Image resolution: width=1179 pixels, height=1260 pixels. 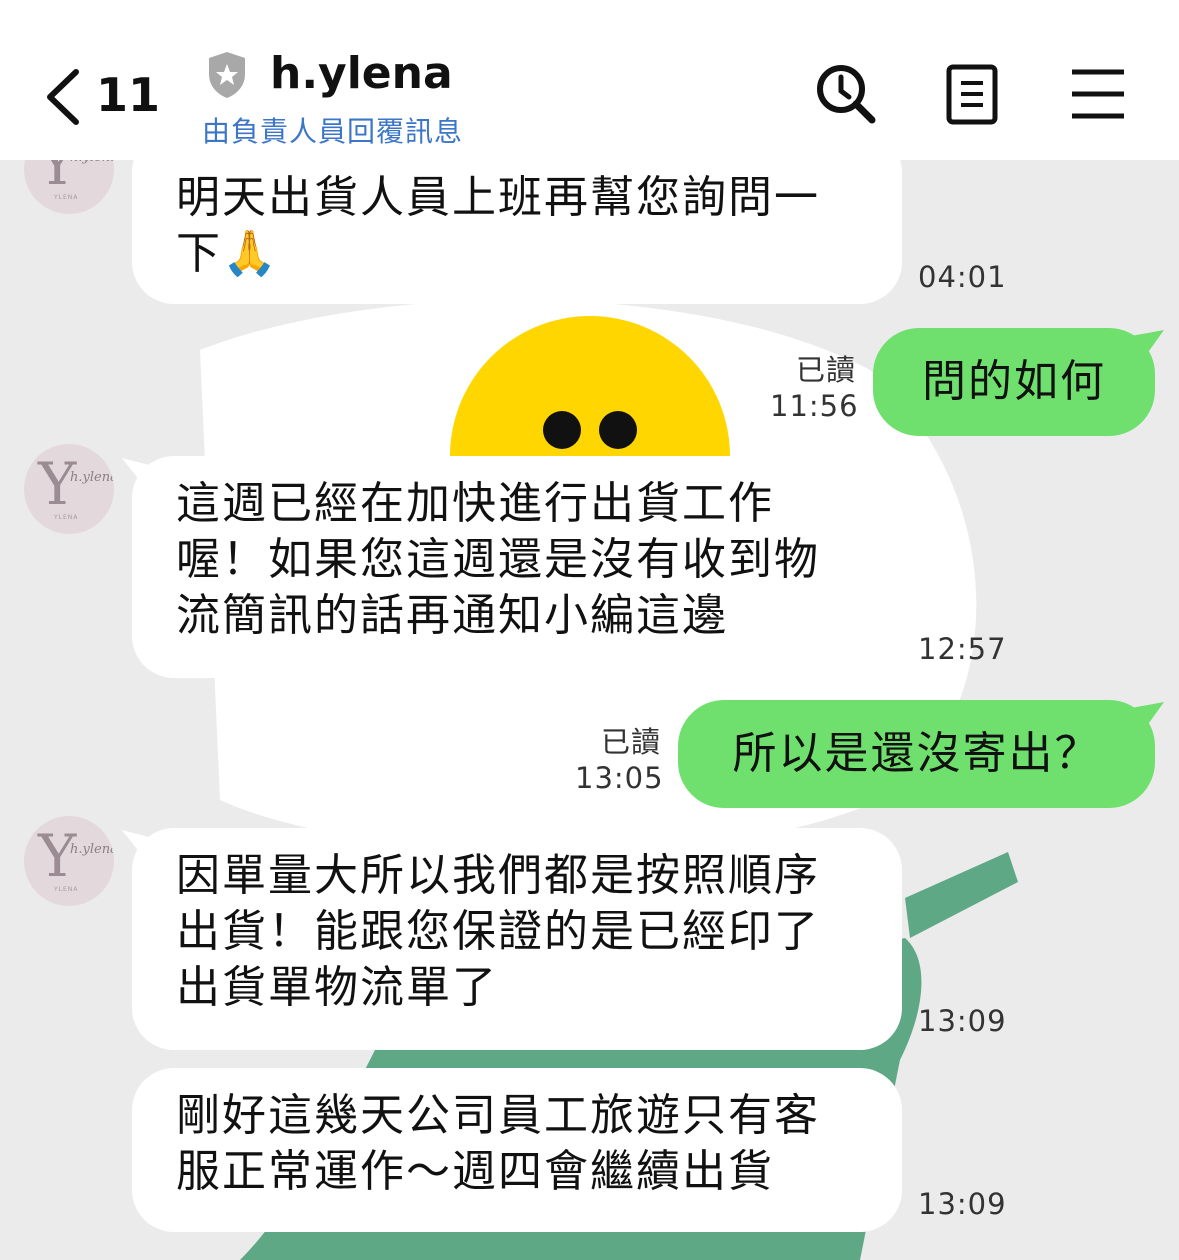 I want to click on outgoing-message: 問的如何, so click(x=1014, y=382).